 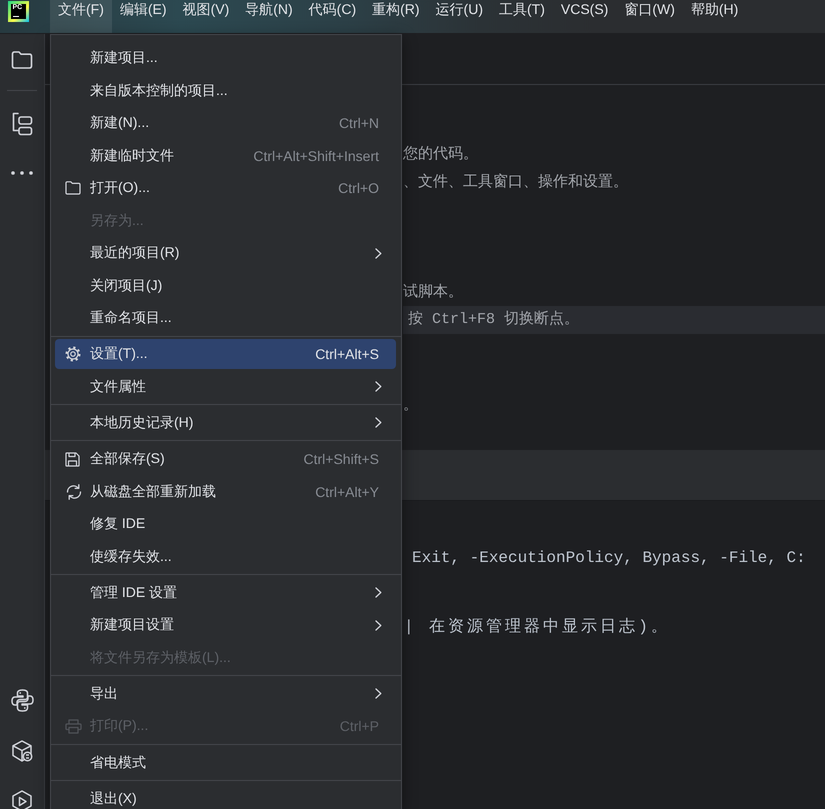 I want to click on menu-item: 打开(O)... Ctrl+O, so click(x=225, y=188).